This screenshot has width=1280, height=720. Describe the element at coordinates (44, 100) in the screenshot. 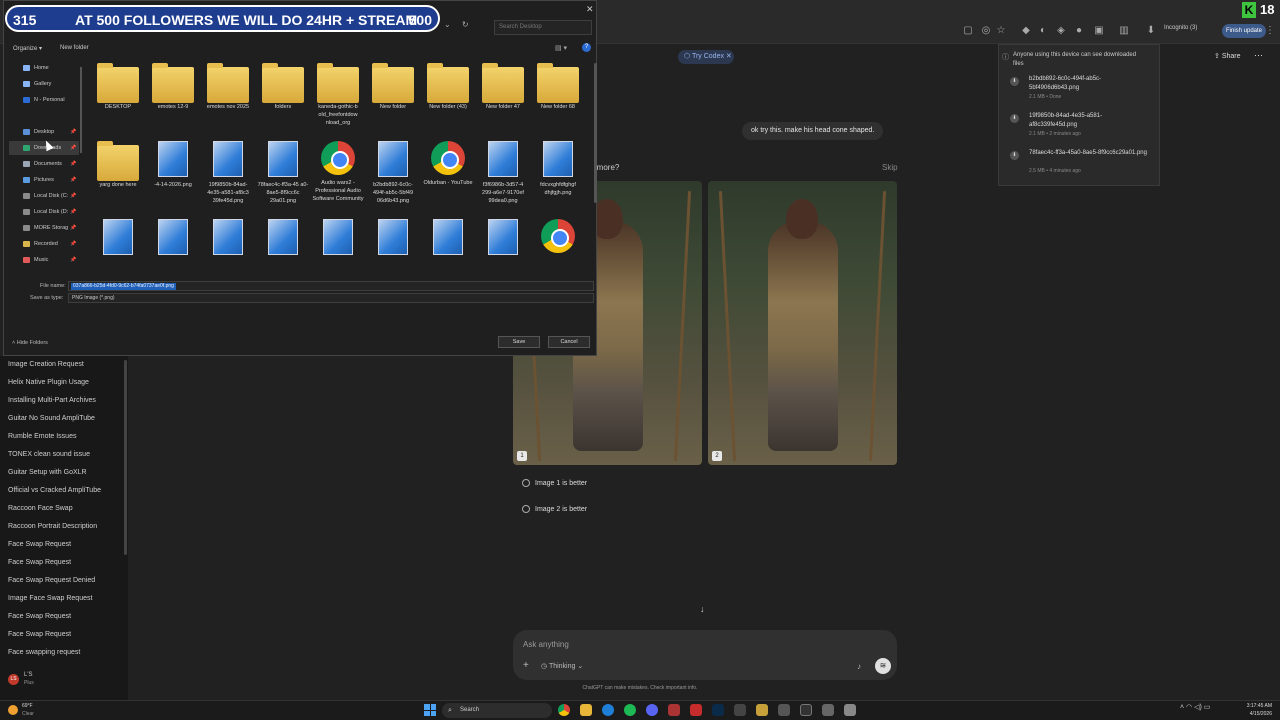

I see `nav-item: N - Personal` at that location.